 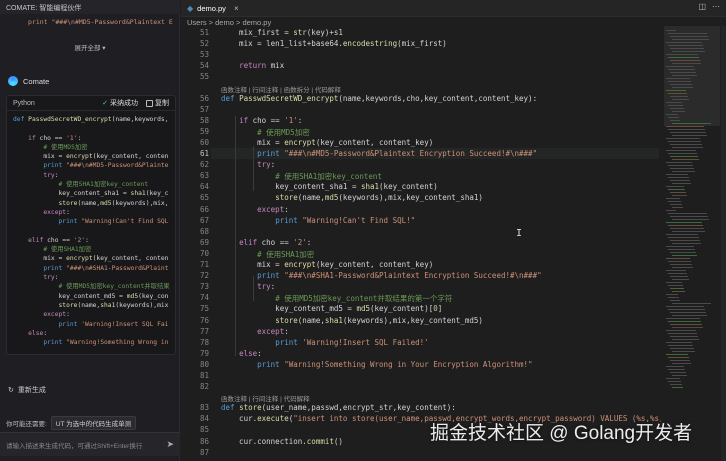 I want to click on minimap, so click(x=692, y=243).